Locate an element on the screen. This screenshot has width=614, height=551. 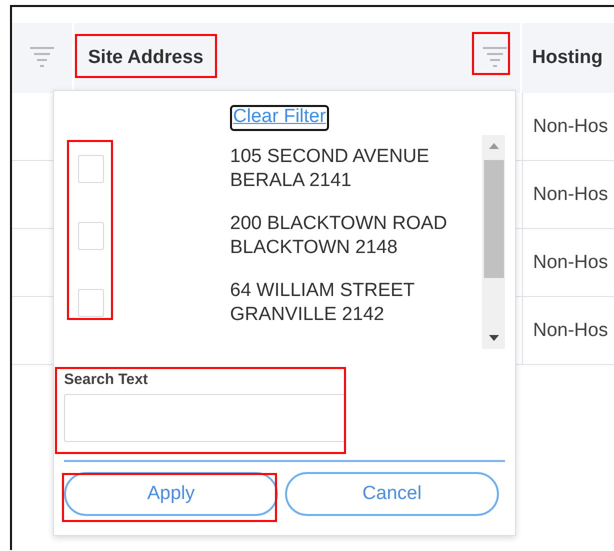
option-label: 200 BLACKTOWN ROAD BLACKTOWN 2148 is located at coordinates (339, 236).